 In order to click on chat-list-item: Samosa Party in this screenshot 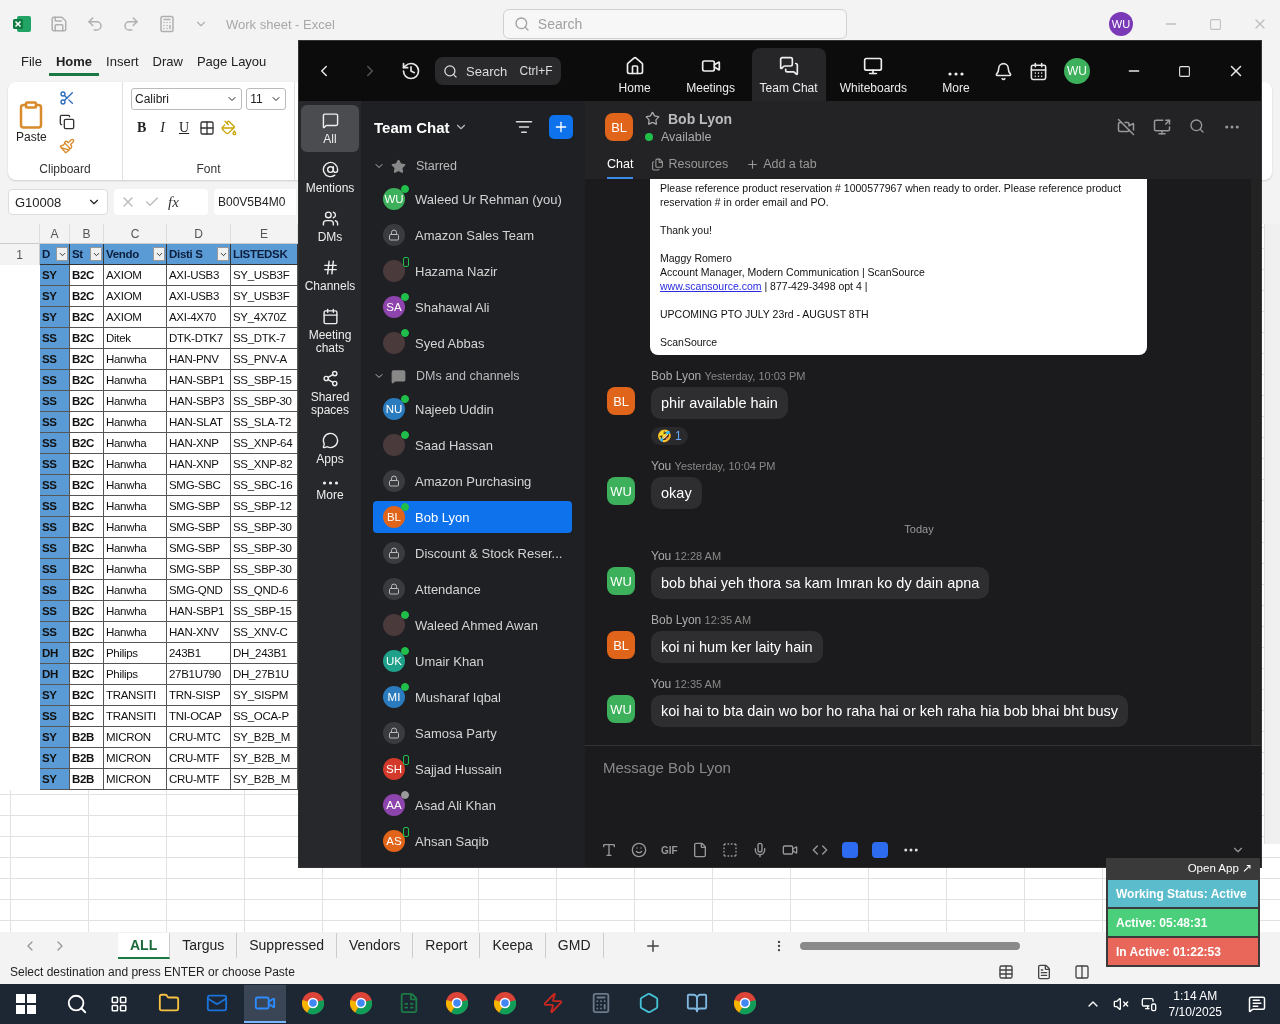, I will do `click(472, 733)`.